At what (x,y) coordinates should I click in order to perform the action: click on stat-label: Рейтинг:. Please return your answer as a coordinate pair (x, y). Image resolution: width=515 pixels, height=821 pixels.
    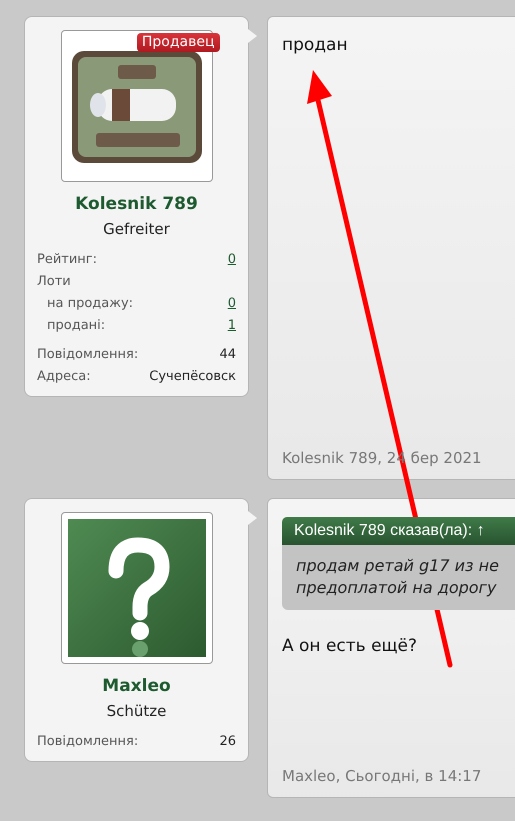
    Looking at the image, I should click on (67, 259).